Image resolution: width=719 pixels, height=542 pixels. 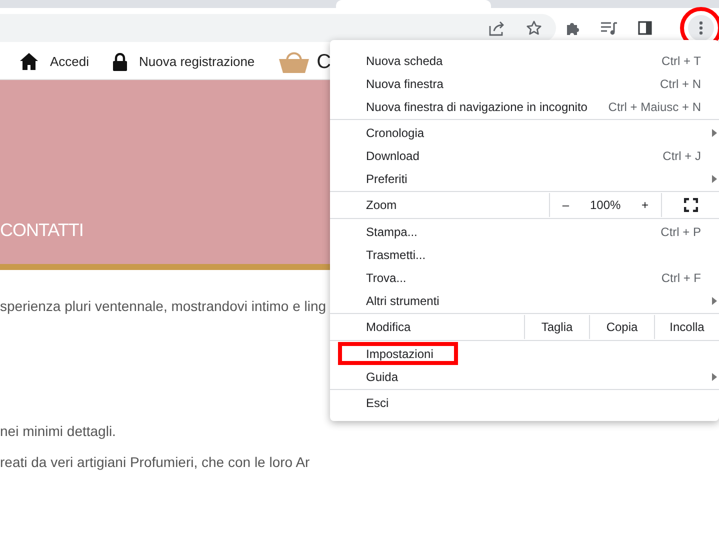 What do you see at coordinates (573, 28) in the screenshot?
I see `puzzle-icon` at bounding box center [573, 28].